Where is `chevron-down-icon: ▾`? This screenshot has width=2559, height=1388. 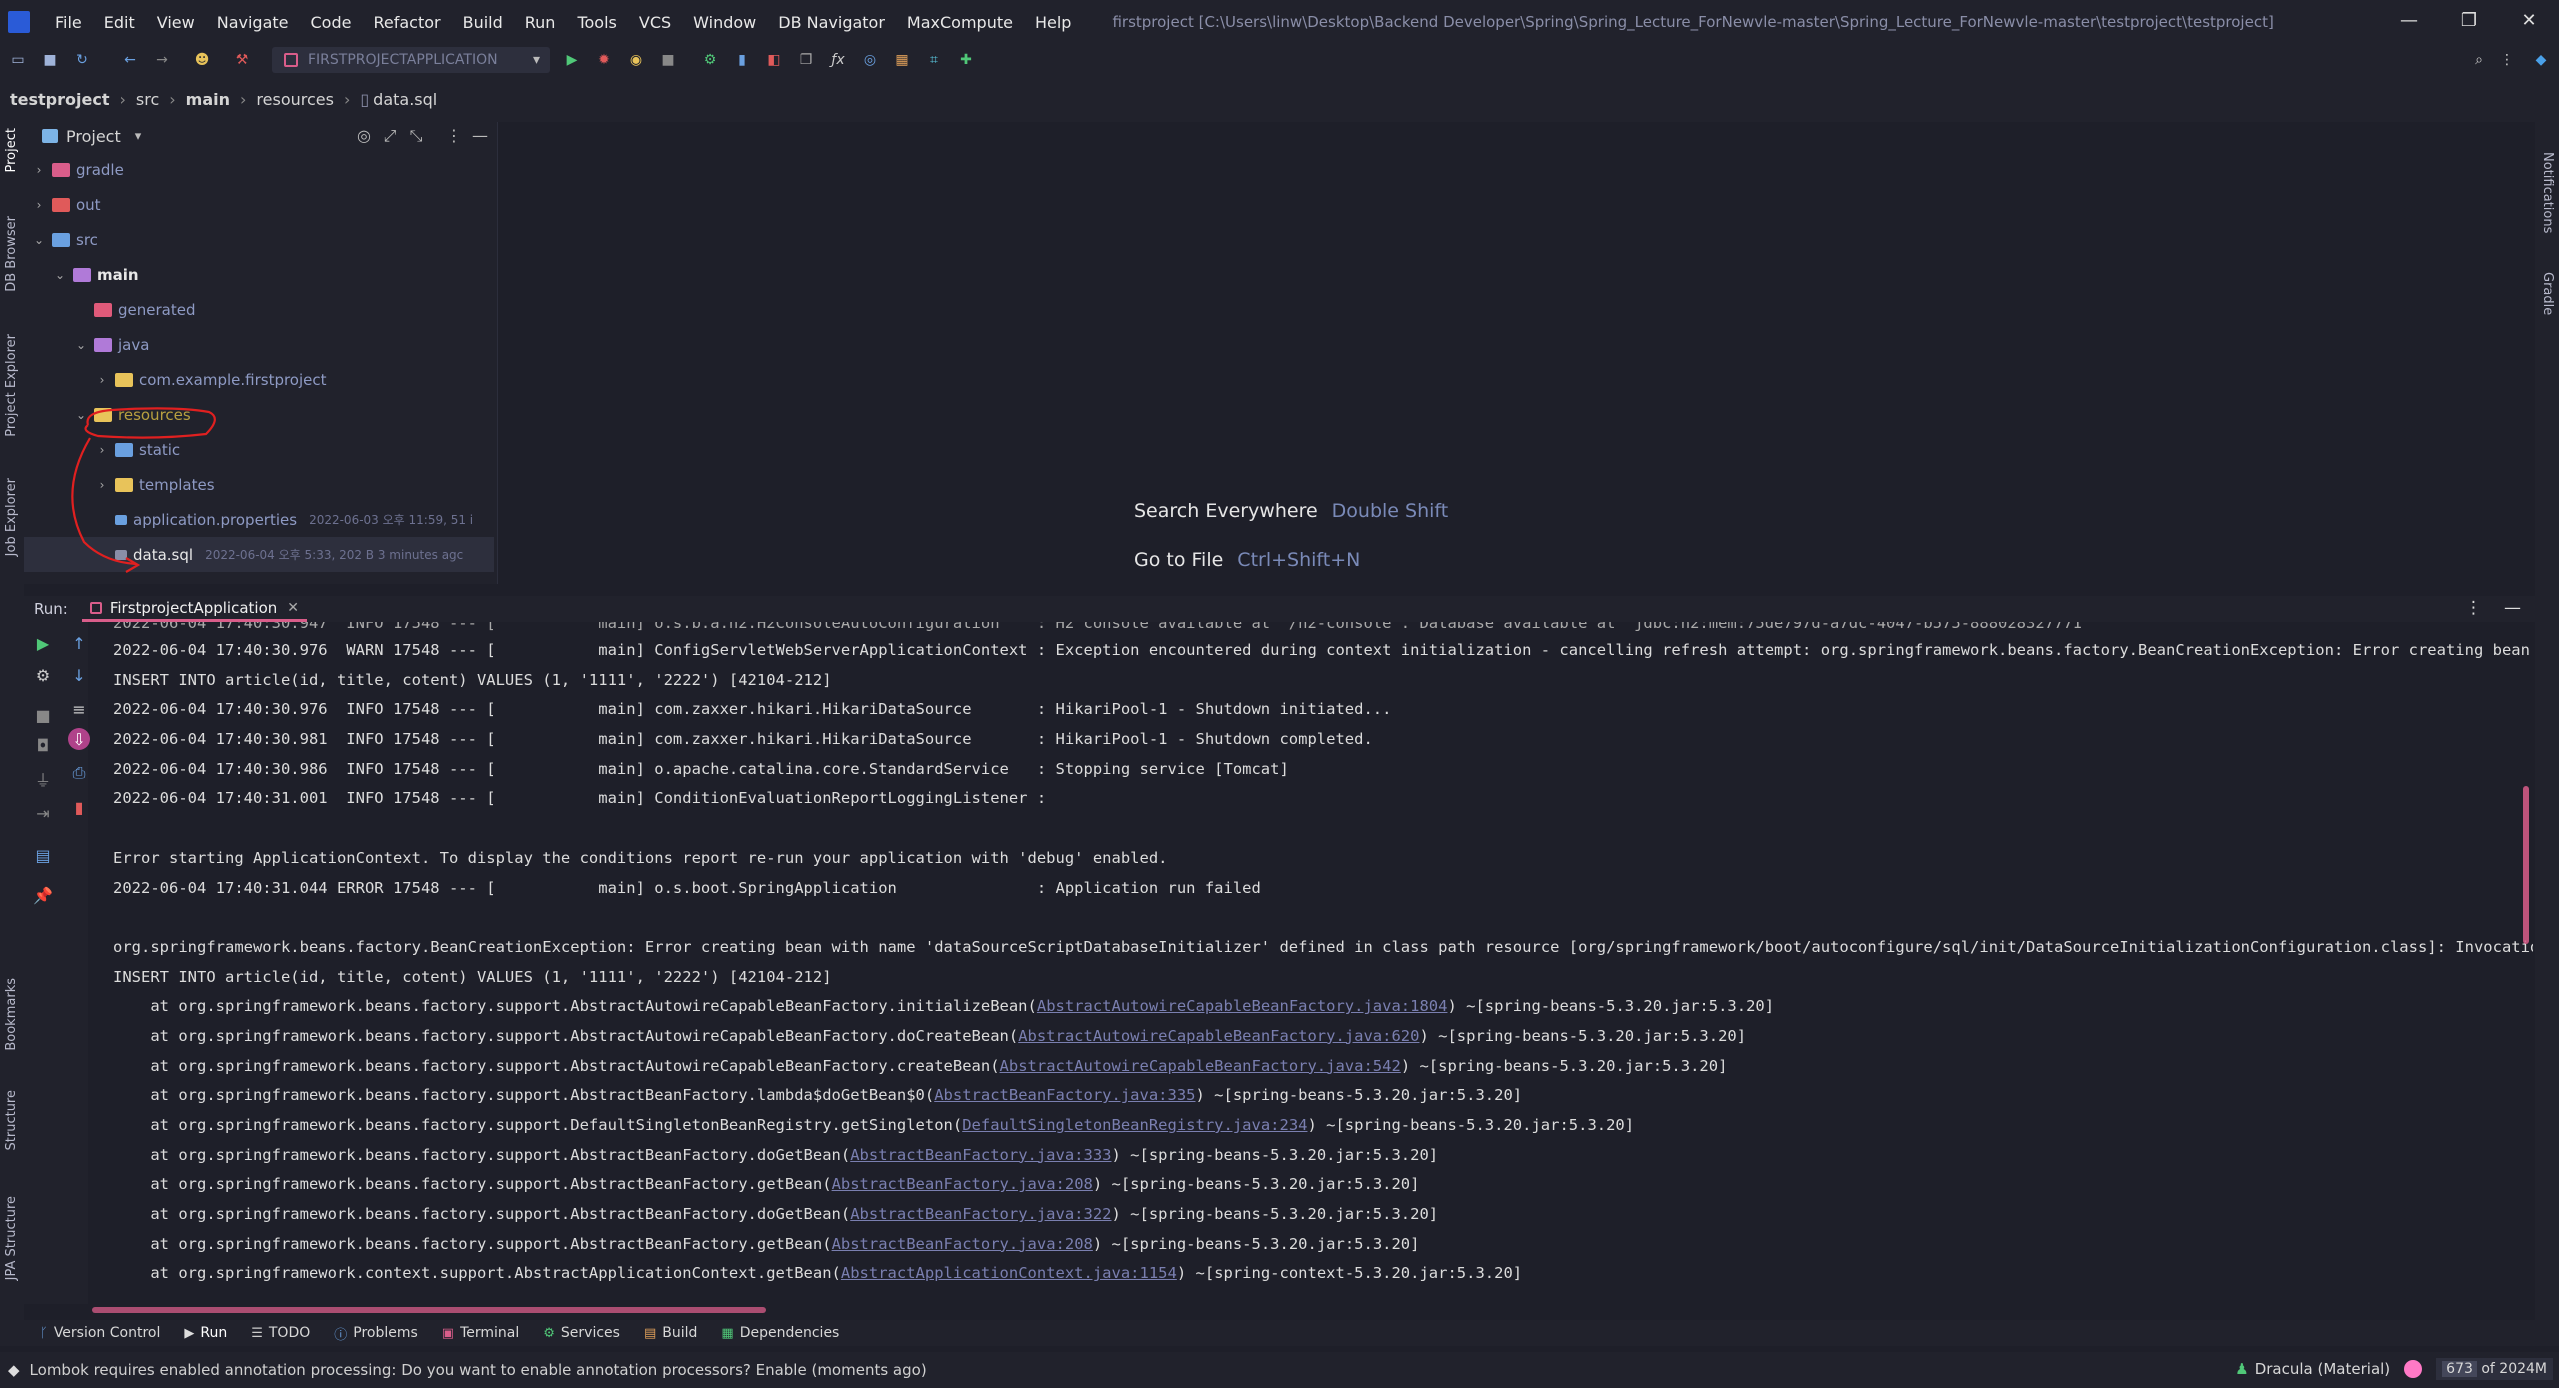 chevron-down-icon: ▾ is located at coordinates (138, 136).